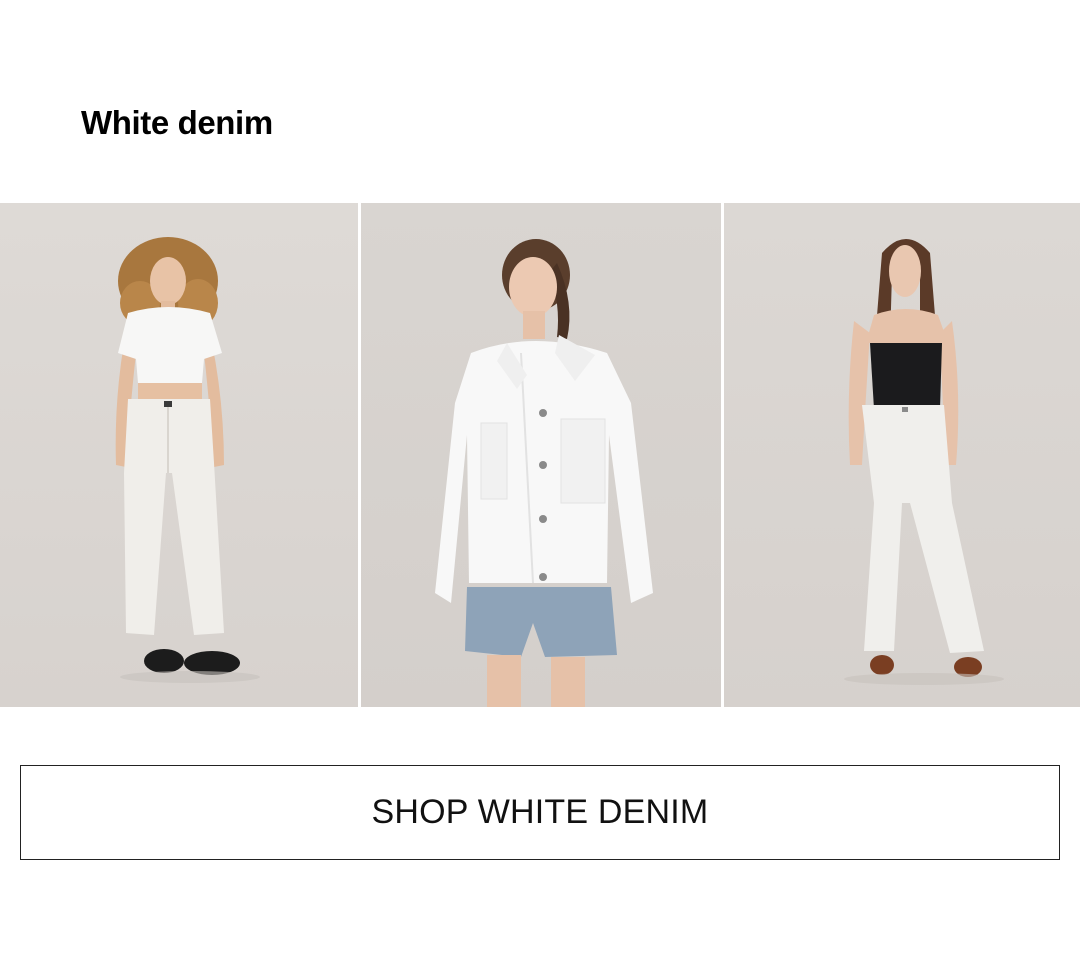 The height and width of the screenshot is (962, 1080). What do you see at coordinates (177, 122) in the screenshot?
I see `section-title: White denim` at bounding box center [177, 122].